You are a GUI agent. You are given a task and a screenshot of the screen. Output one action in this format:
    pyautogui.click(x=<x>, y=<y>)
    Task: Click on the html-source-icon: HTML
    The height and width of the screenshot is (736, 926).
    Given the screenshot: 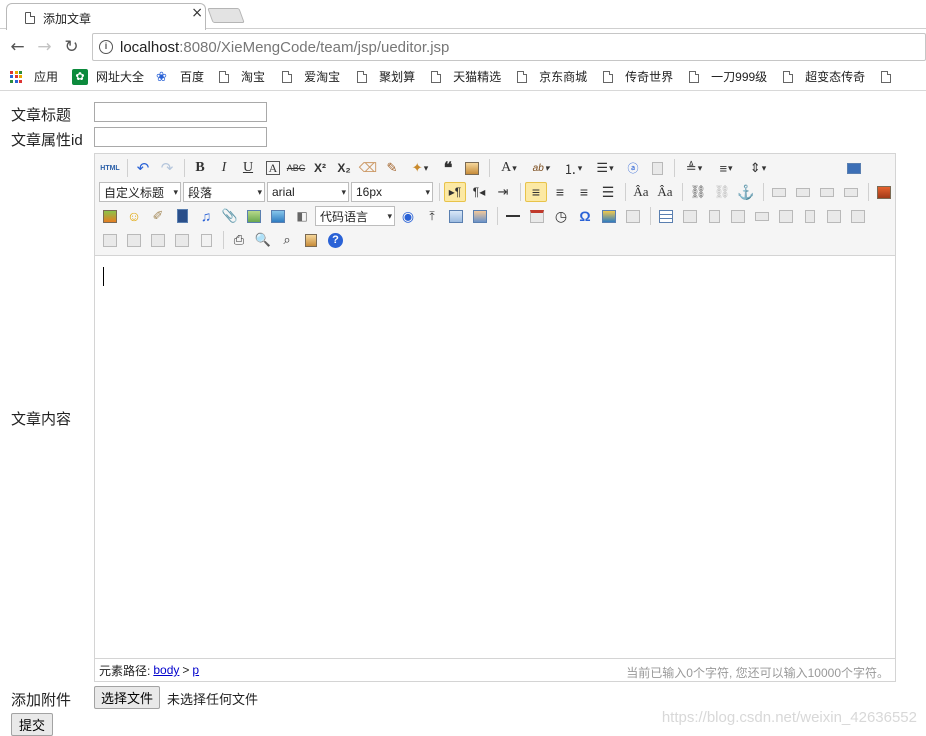 What is the action you would take?
    pyautogui.click(x=110, y=168)
    